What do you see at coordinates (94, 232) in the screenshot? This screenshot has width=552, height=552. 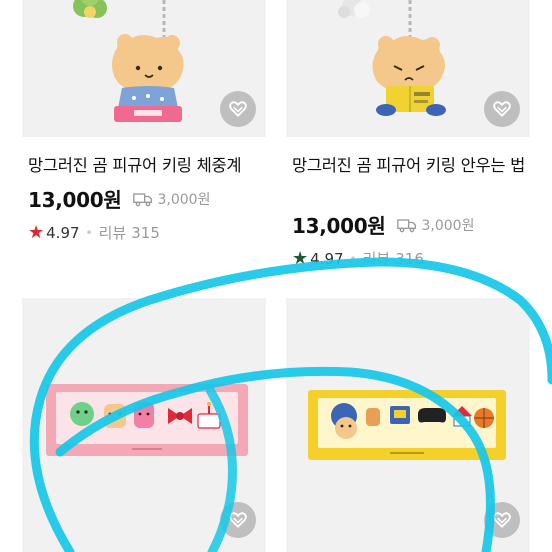 I see `rating-row-1: ★ 4.97 • 리뷰 315` at bounding box center [94, 232].